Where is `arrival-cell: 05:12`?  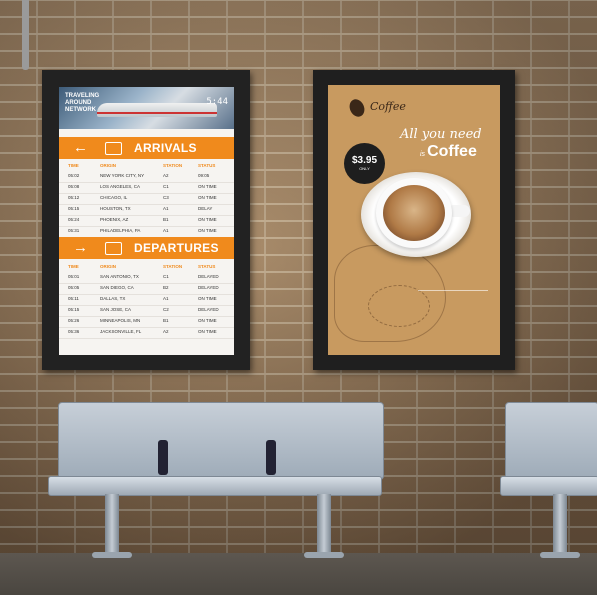 arrival-cell: 05:12 is located at coordinates (74, 197).